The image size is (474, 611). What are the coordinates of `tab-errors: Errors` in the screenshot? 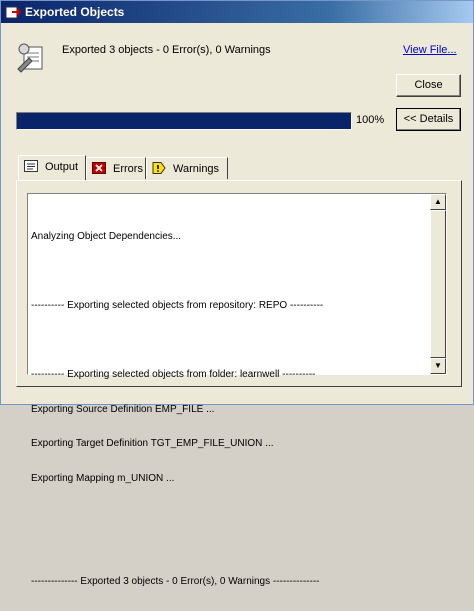 It's located at (116, 168).